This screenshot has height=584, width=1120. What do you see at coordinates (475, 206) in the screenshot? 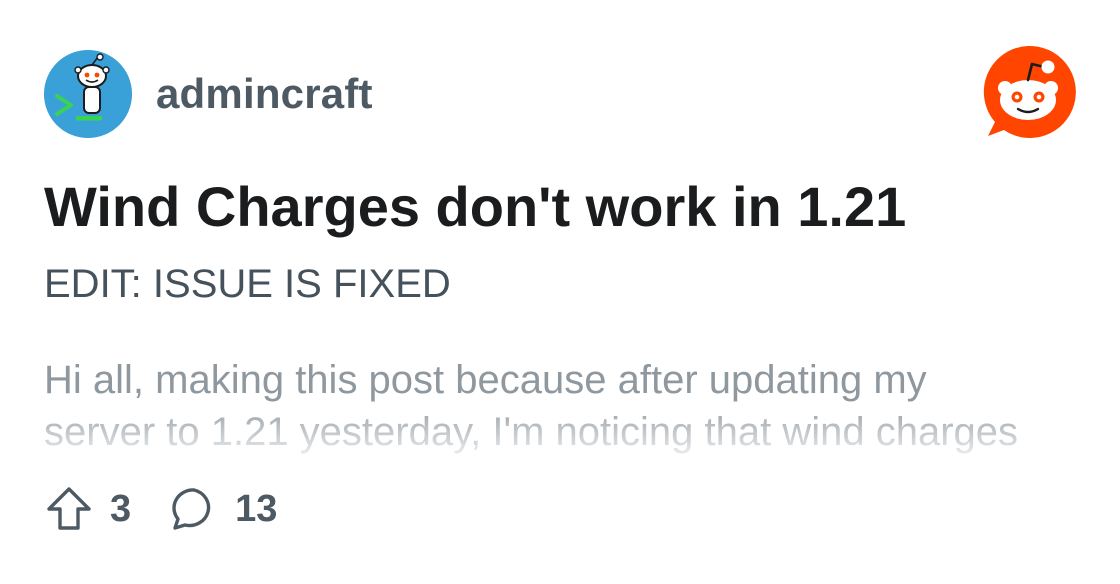
I see `post-title: Wind Charges don't work in 1.21` at bounding box center [475, 206].